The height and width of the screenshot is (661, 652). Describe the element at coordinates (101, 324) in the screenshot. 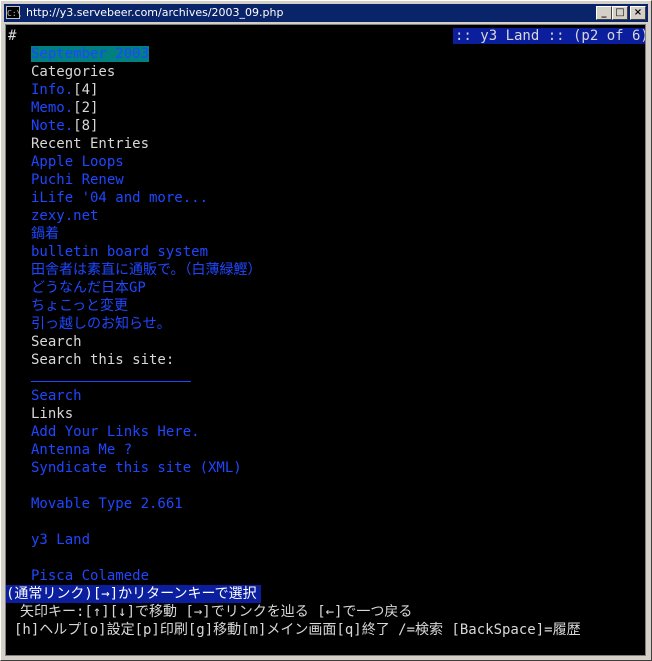

I see `recent-entry-link: 引っ越しのお知らせ。` at that location.